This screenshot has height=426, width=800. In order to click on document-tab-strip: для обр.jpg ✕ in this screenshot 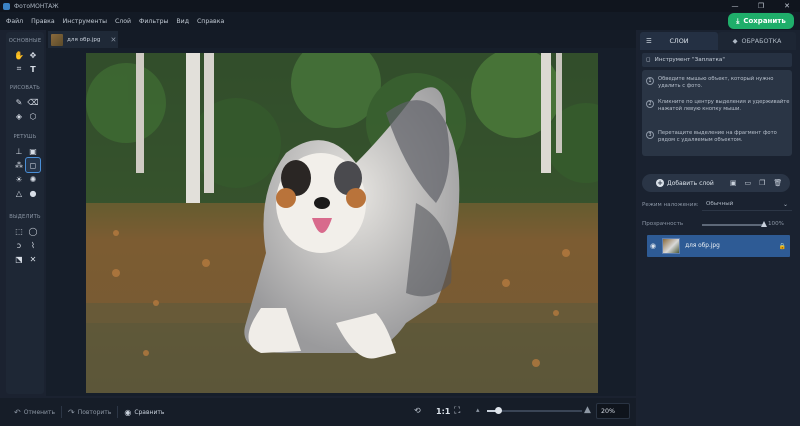, I will do `click(341, 39)`.